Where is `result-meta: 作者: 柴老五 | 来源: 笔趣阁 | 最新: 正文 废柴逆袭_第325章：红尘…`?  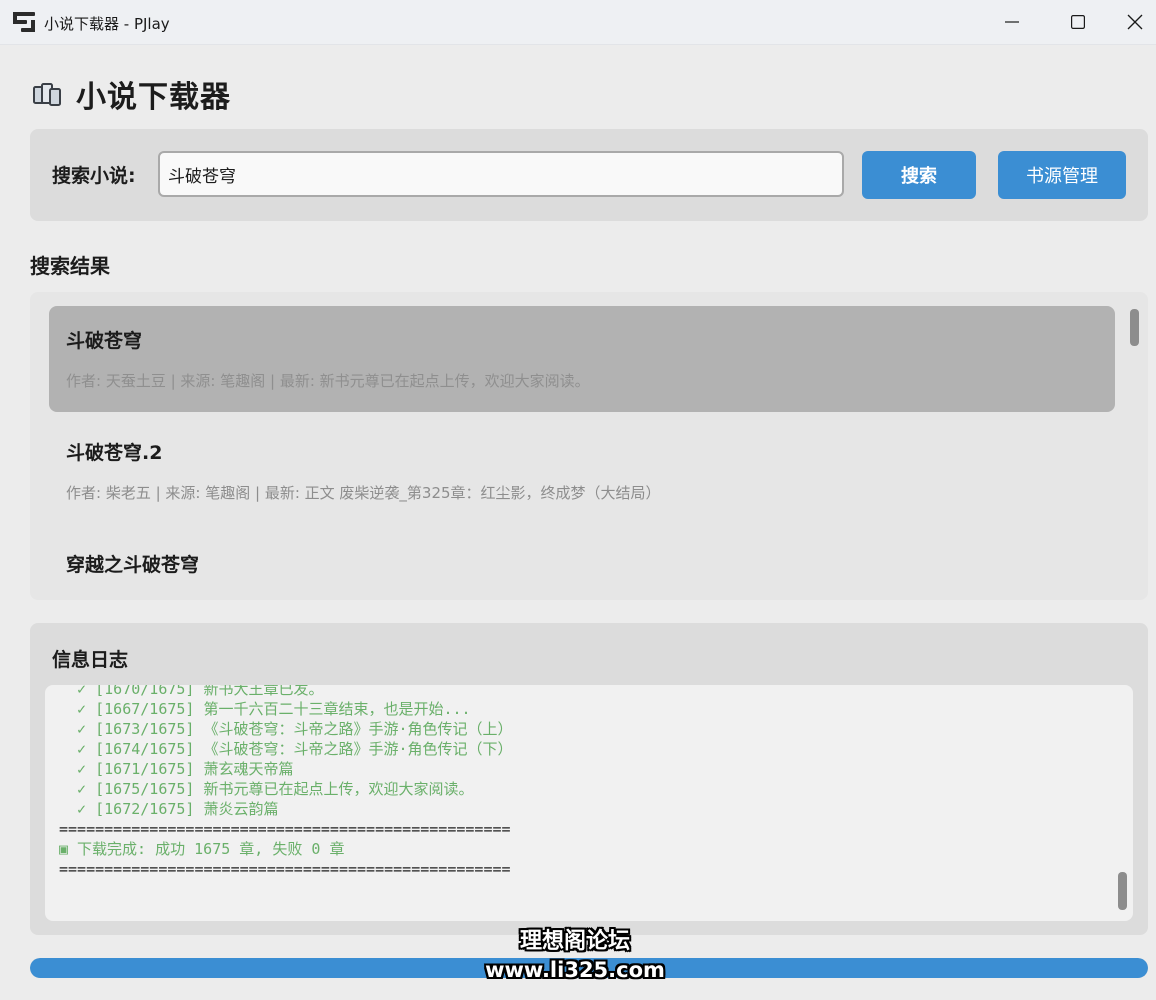
result-meta: 作者: 柴老五 | 来源: 笔趣阁 | 最新: 正文 废柴逆袭_第325章：红尘… is located at coordinates (363, 493).